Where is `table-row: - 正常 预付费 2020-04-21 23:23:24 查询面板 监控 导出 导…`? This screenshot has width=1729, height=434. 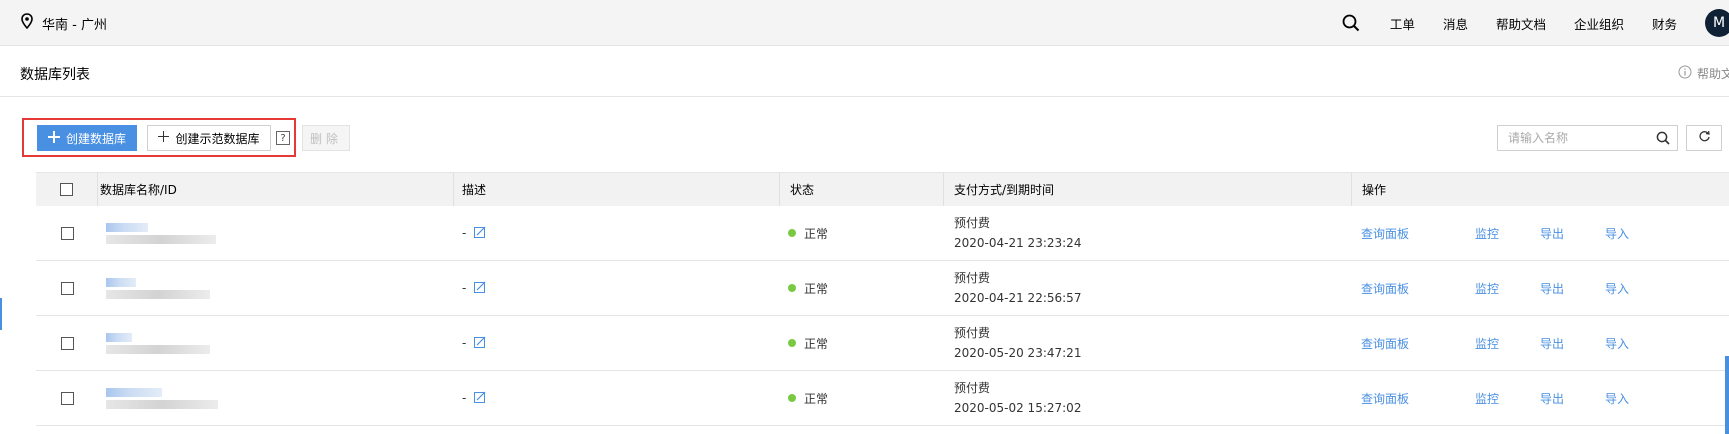
table-row: - 正常 预付费 2020-04-21 23:23:24 查询面板 监控 导出 导… is located at coordinates (882, 233).